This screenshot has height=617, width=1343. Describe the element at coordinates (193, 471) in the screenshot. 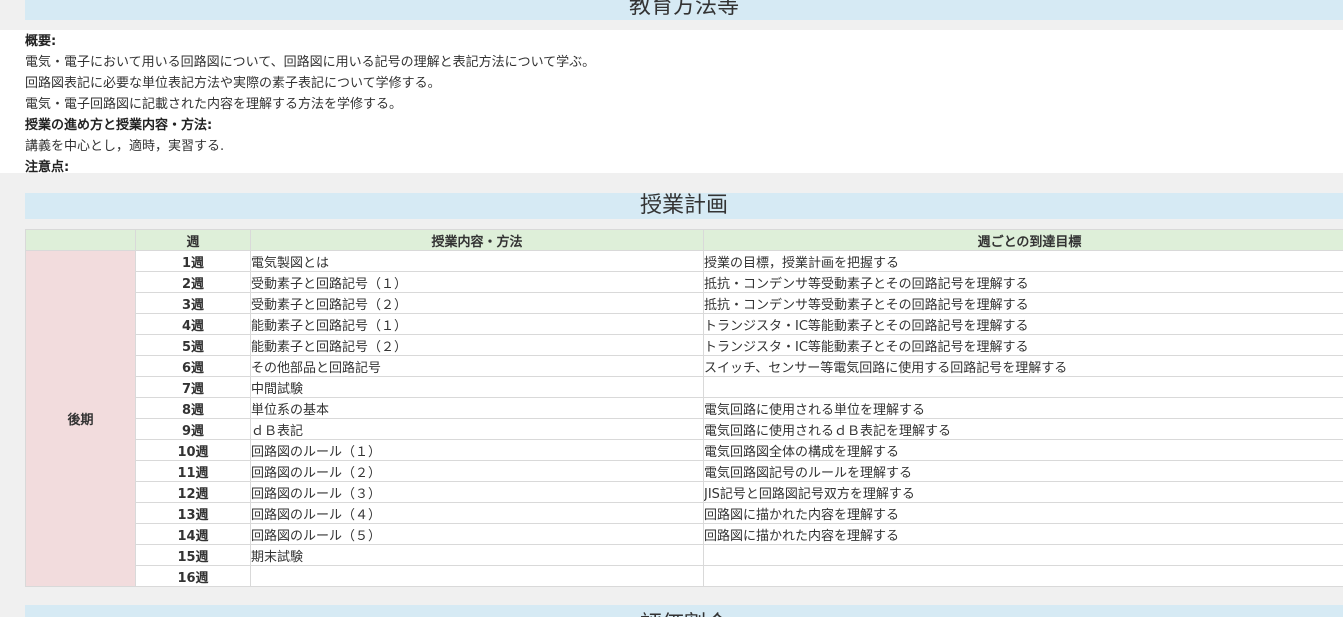

I see `week-cell: 11週` at that location.